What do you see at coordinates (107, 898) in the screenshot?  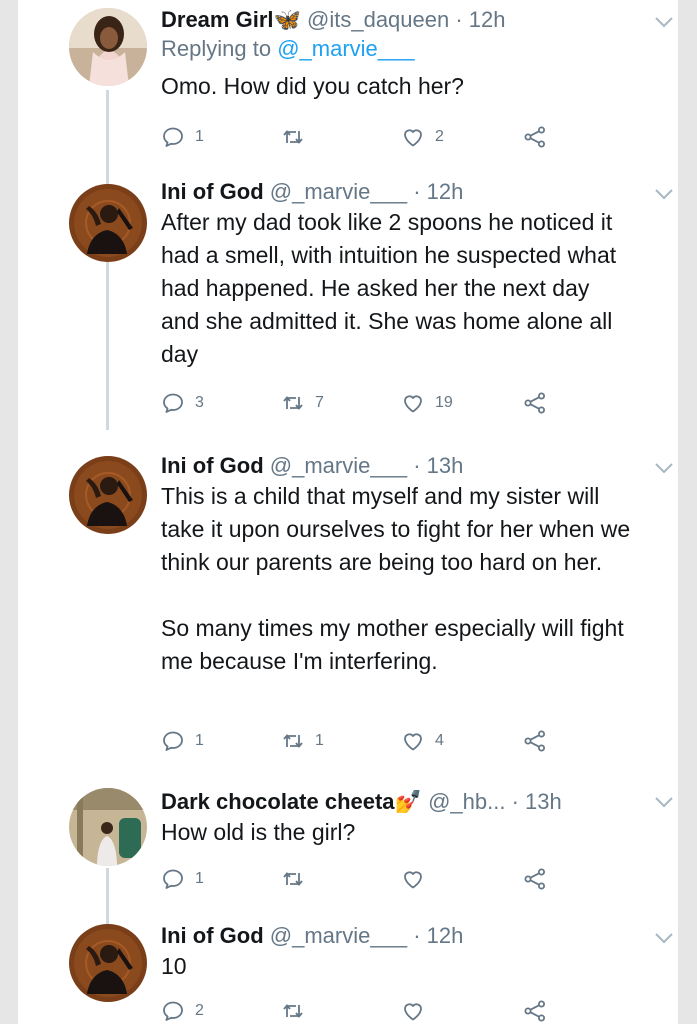 I see `thread-line` at bounding box center [107, 898].